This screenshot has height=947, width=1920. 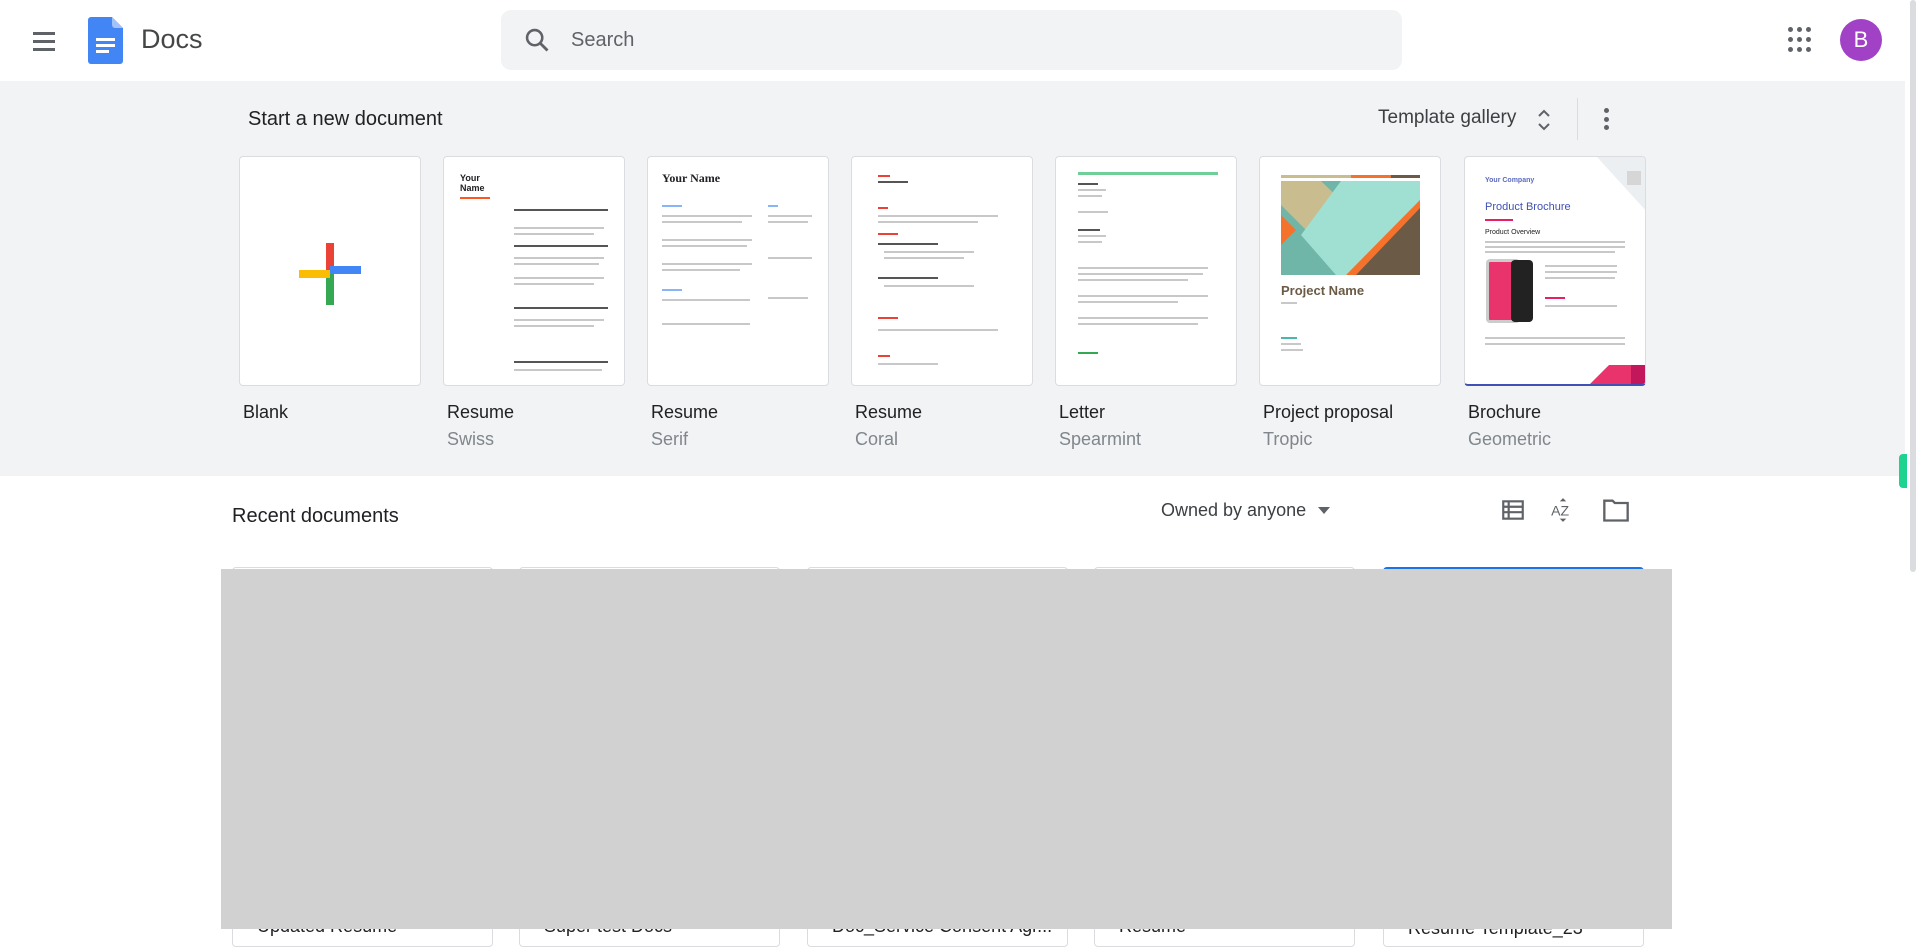 What do you see at coordinates (1577, 119) in the screenshot?
I see `divider` at bounding box center [1577, 119].